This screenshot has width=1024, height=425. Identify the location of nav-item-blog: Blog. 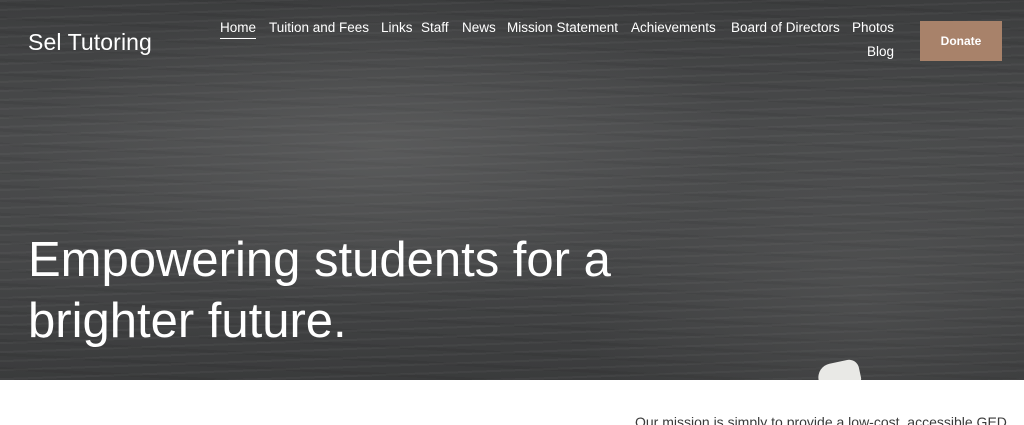
(880, 51).